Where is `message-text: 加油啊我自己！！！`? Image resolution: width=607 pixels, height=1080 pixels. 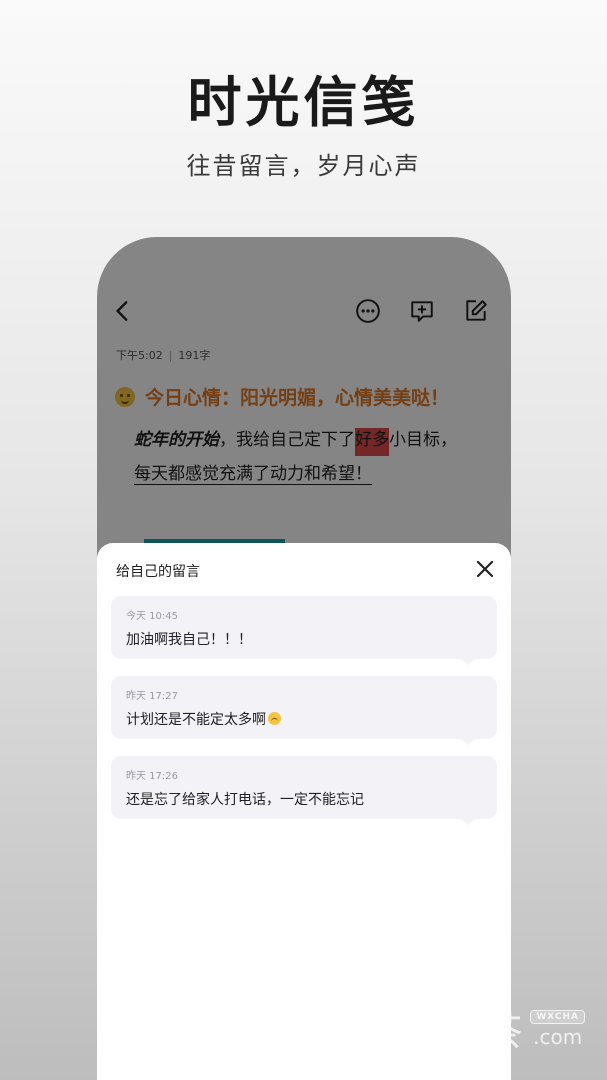 message-text: 加油啊我自己！！！ is located at coordinates (189, 640).